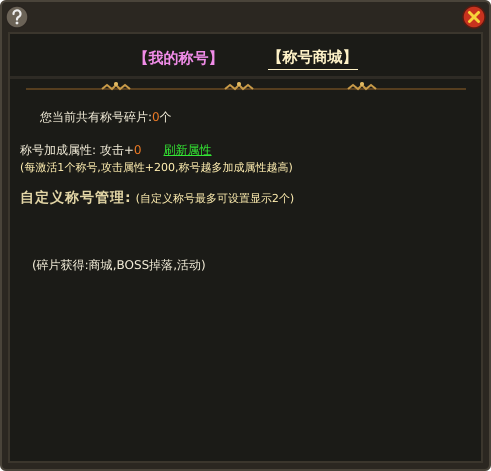 Image resolution: width=491 pixels, height=471 pixels. I want to click on source-note: (碎片获得:商城,BOSS掉落,活动), so click(119, 265).